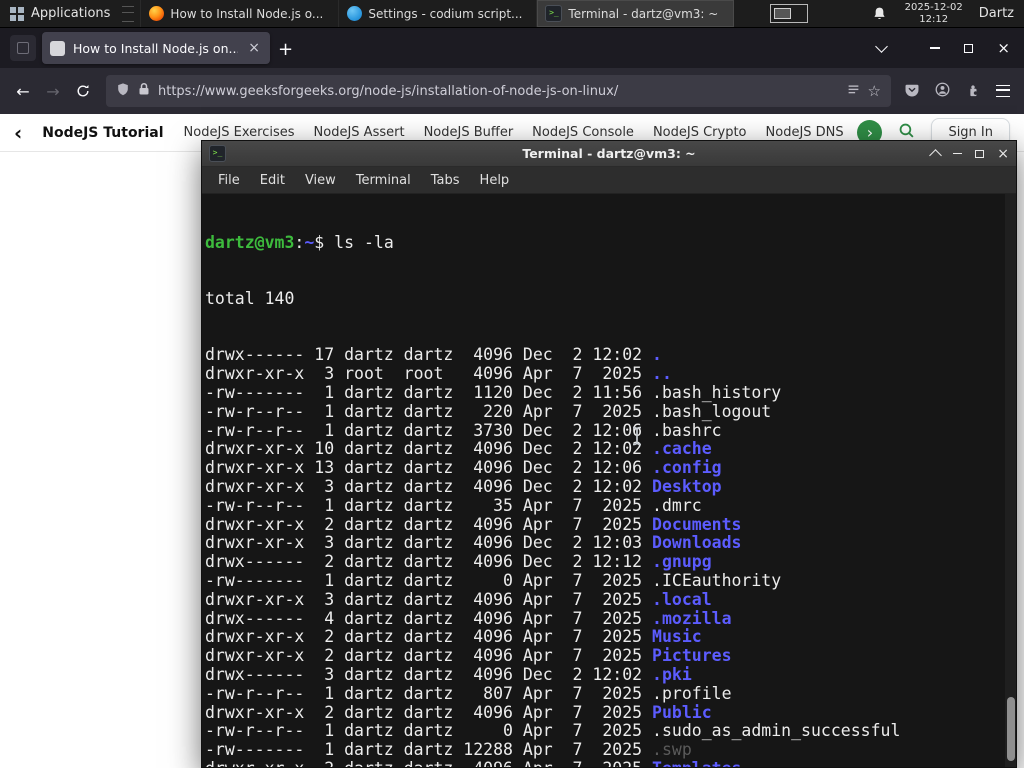 The image size is (1024, 768). Describe the element at coordinates (682, 562) in the screenshot. I see `ls-row-filename: .gnupg` at that location.